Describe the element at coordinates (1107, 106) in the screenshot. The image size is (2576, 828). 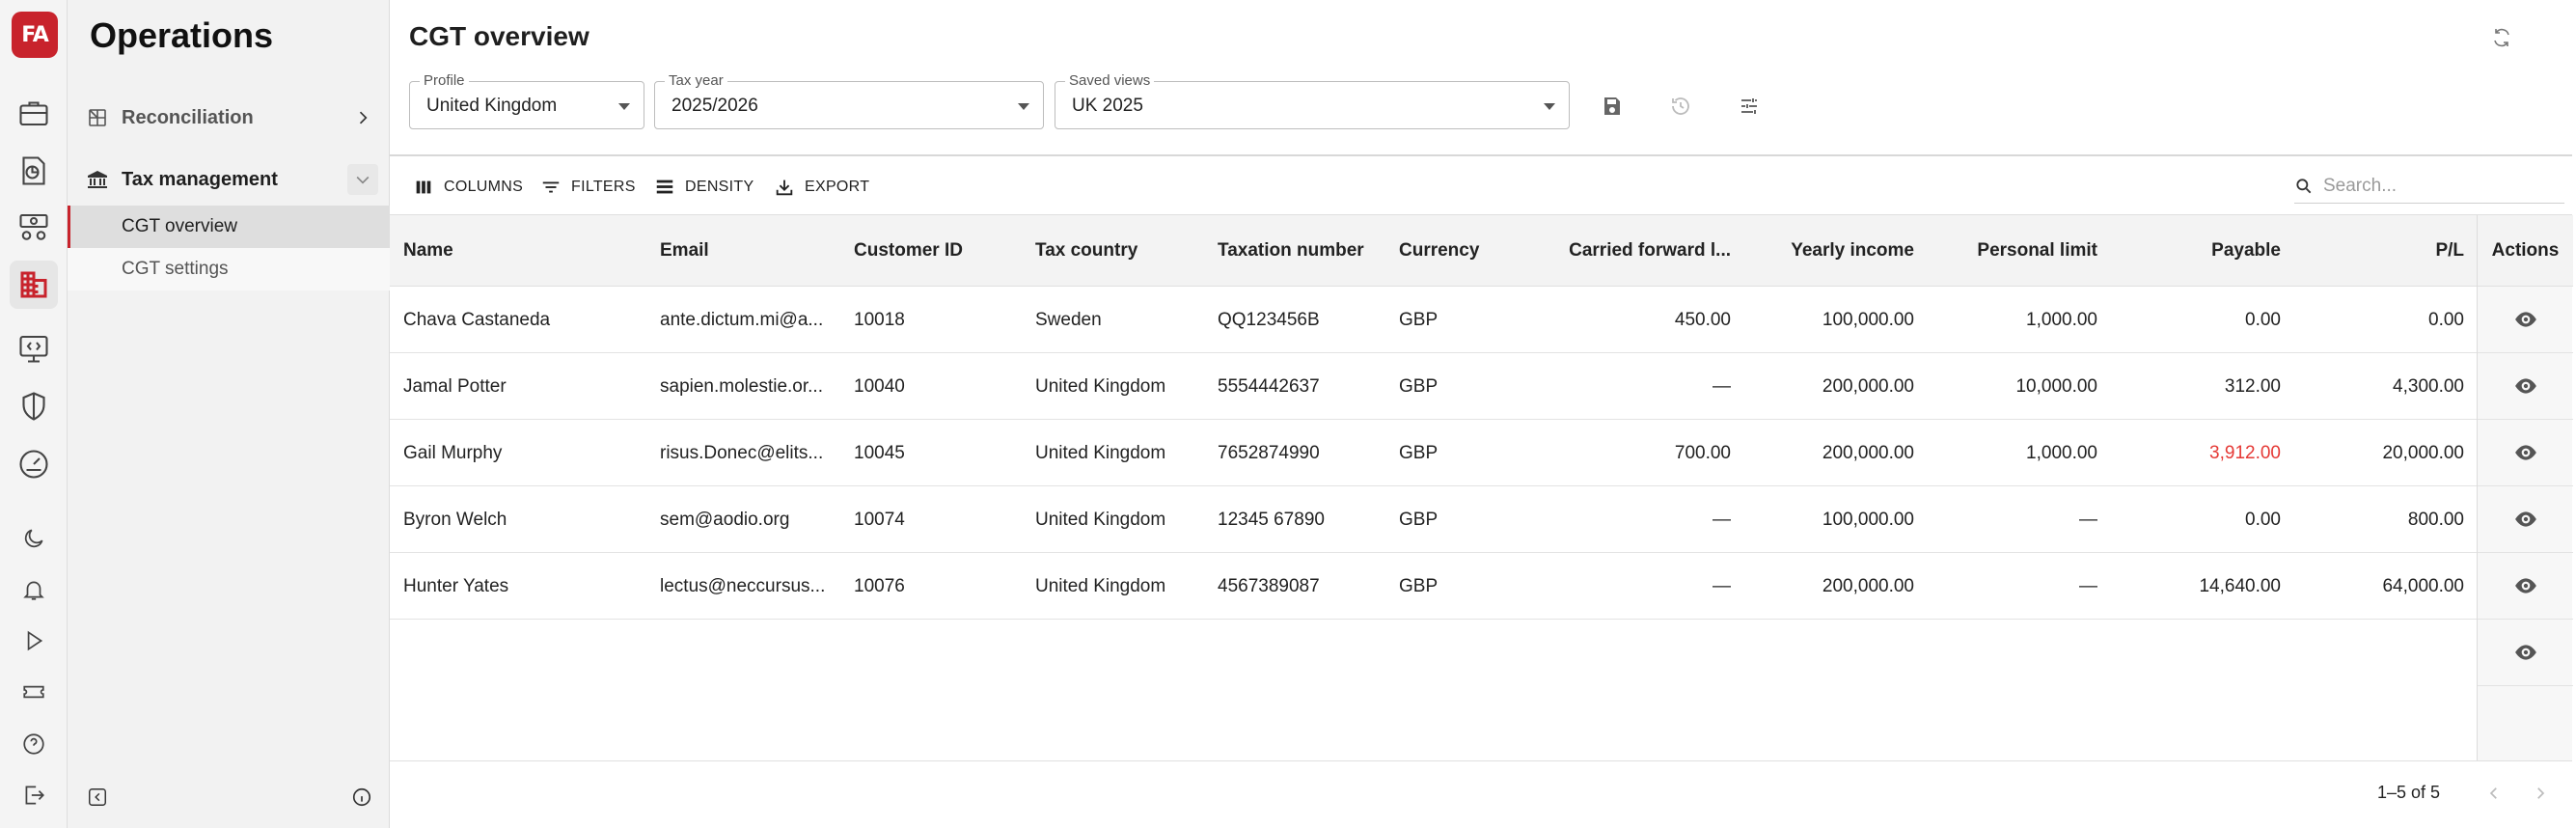
I see `saved-views-value: UK 2025` at that location.